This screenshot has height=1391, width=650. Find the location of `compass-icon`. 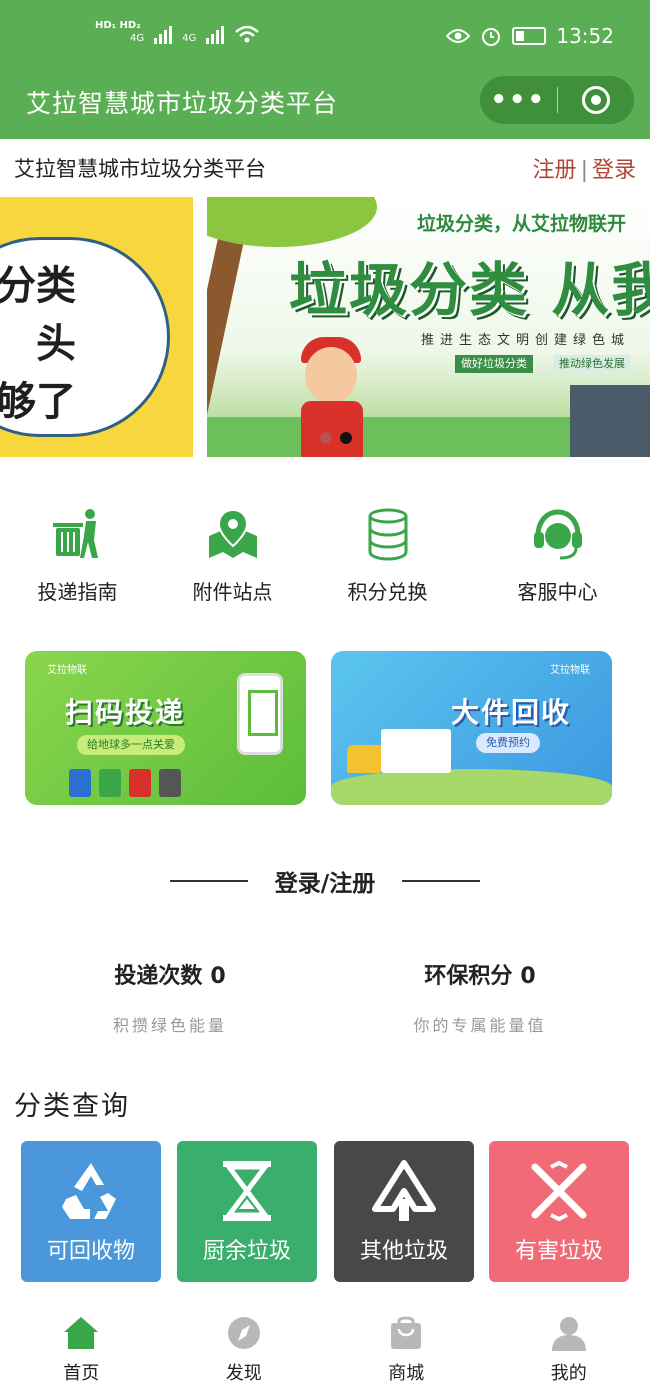

compass-icon is located at coordinates (243, 1333).